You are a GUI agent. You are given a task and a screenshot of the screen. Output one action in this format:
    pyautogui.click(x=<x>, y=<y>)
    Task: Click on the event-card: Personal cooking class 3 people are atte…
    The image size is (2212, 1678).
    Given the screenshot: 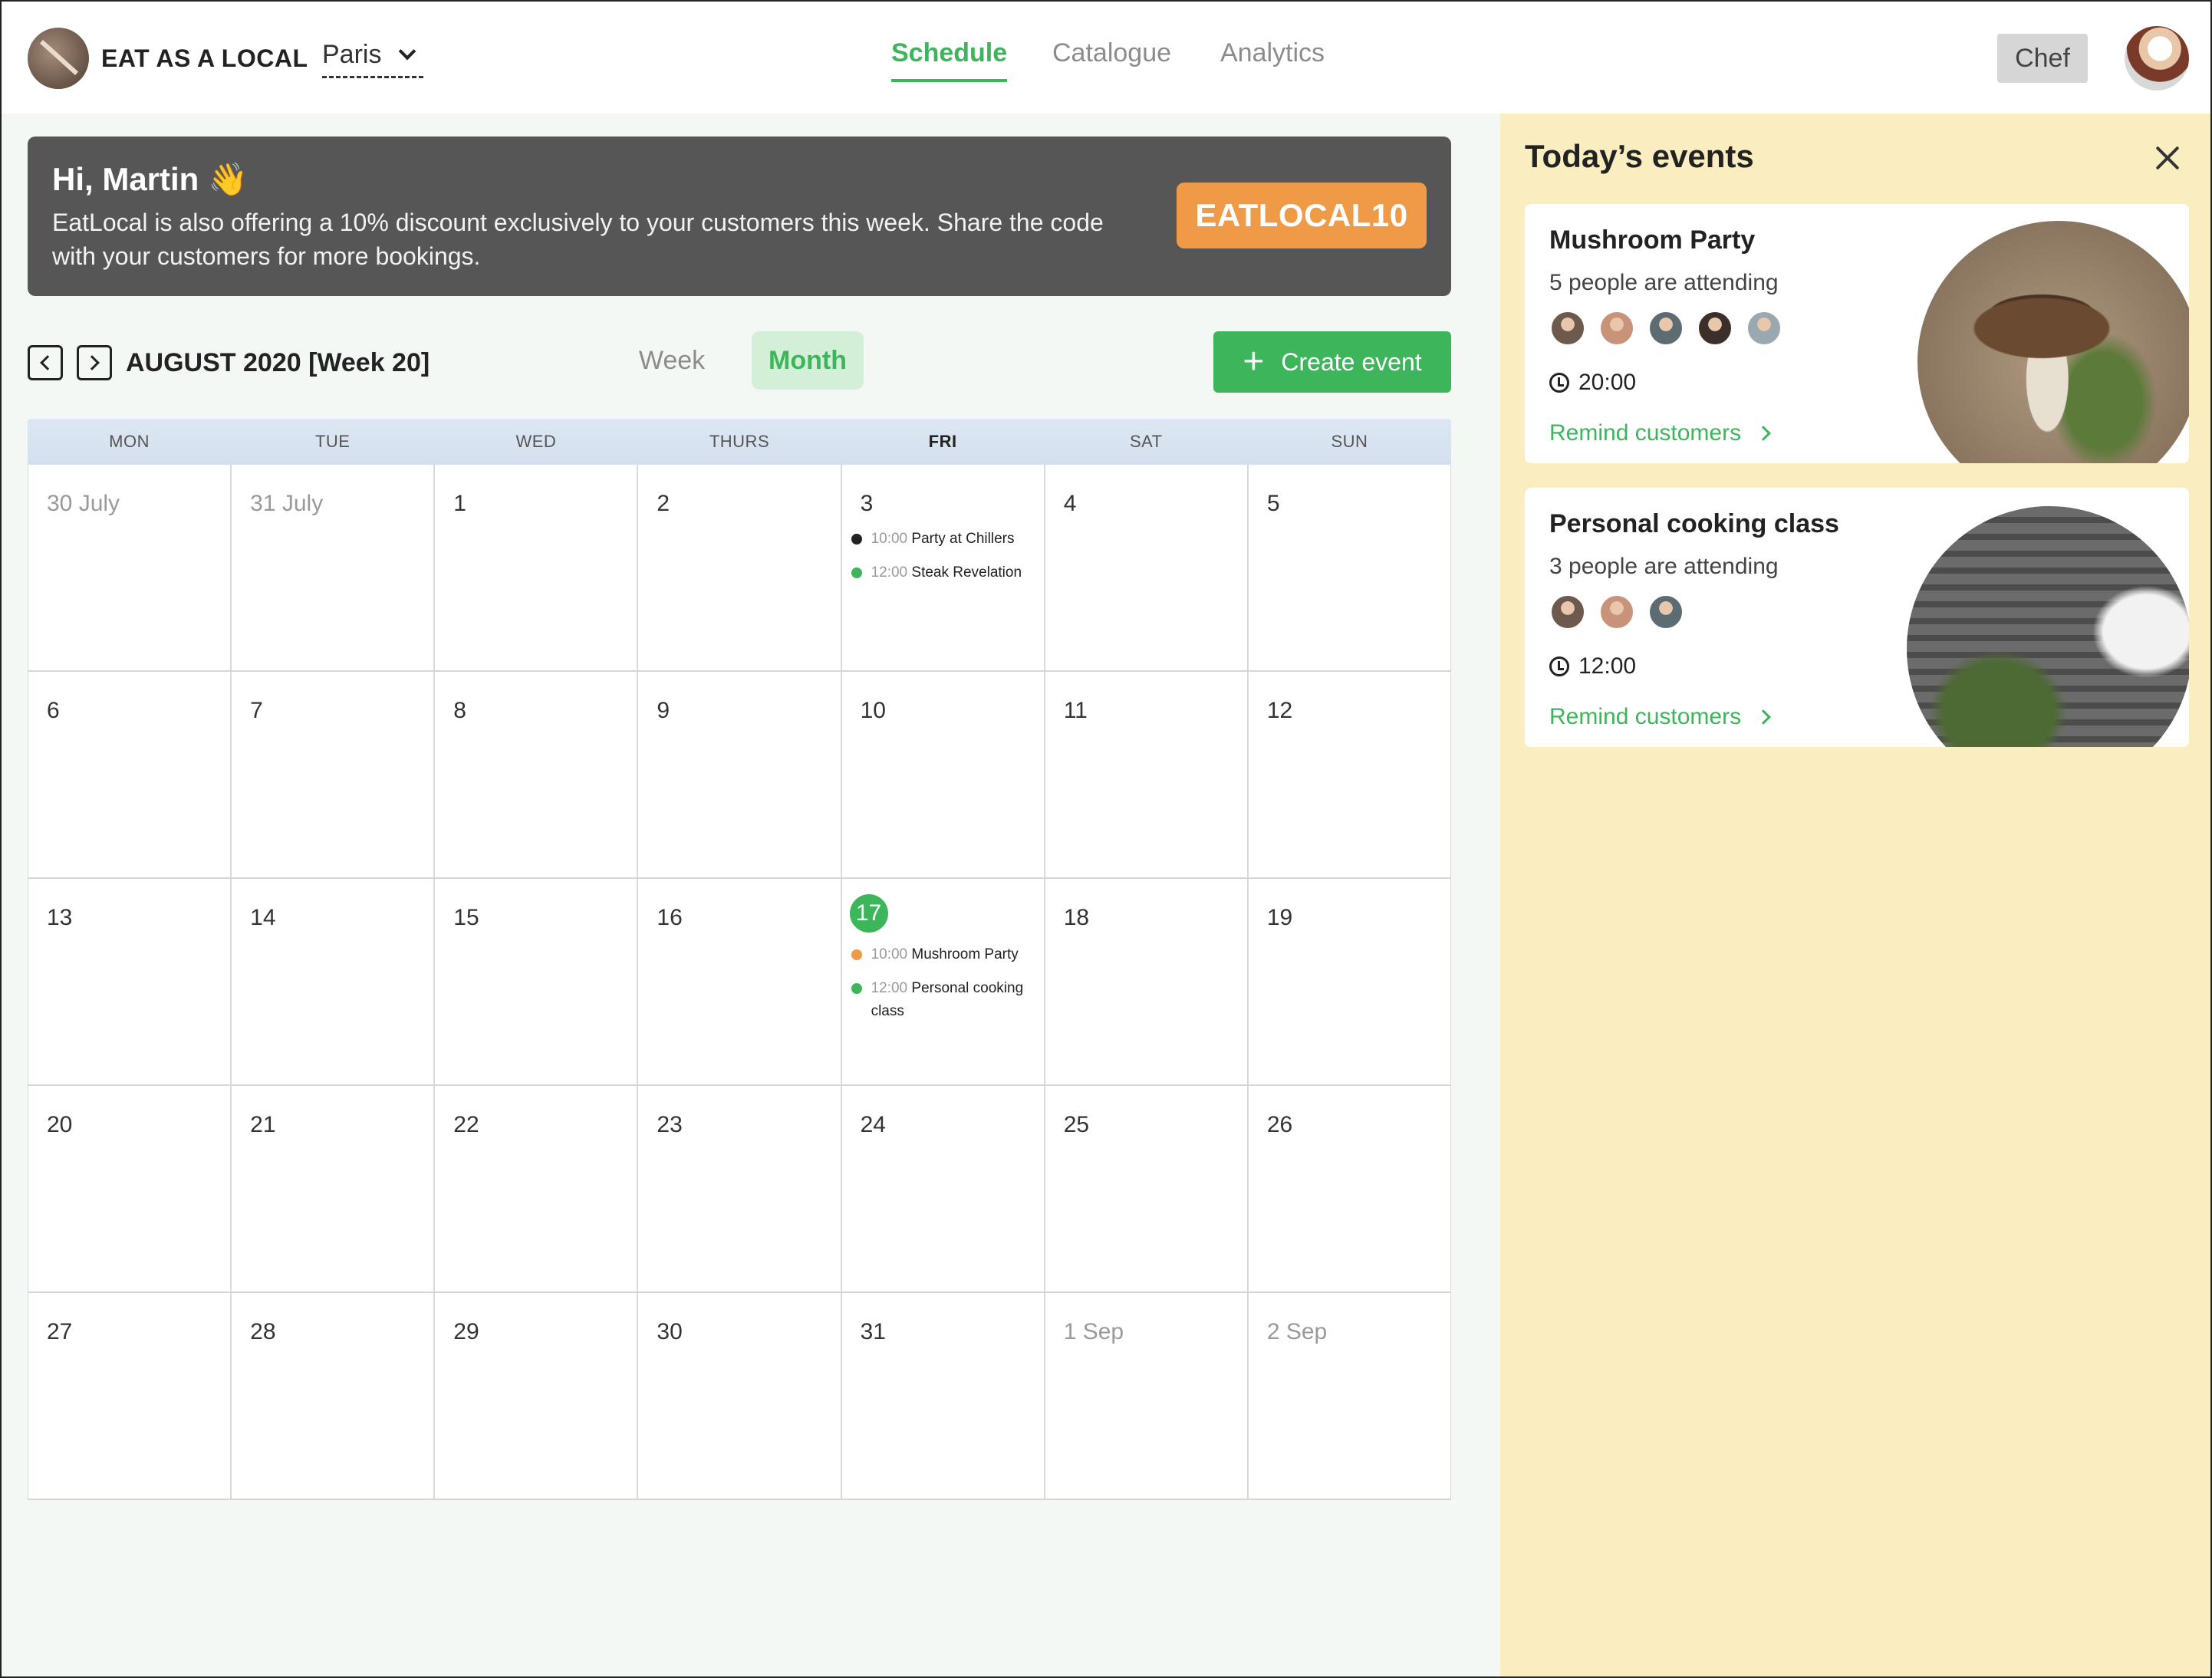 What is the action you would take?
    pyautogui.click(x=1857, y=617)
    